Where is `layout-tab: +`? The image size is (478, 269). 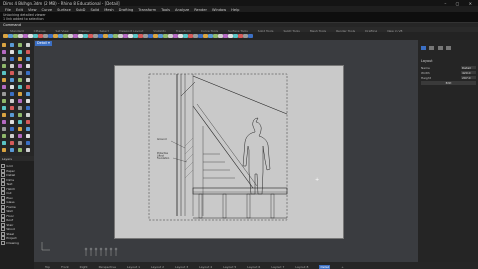
layout-tab: + is located at coordinates (342, 267).